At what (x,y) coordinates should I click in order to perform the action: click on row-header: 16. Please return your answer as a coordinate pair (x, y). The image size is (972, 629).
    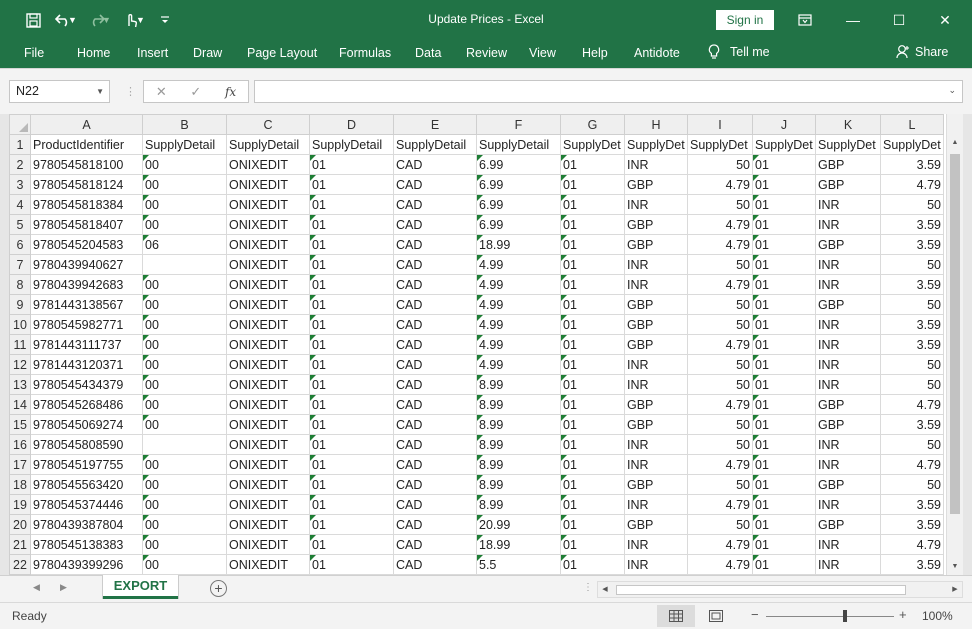
    Looking at the image, I should click on (20, 444).